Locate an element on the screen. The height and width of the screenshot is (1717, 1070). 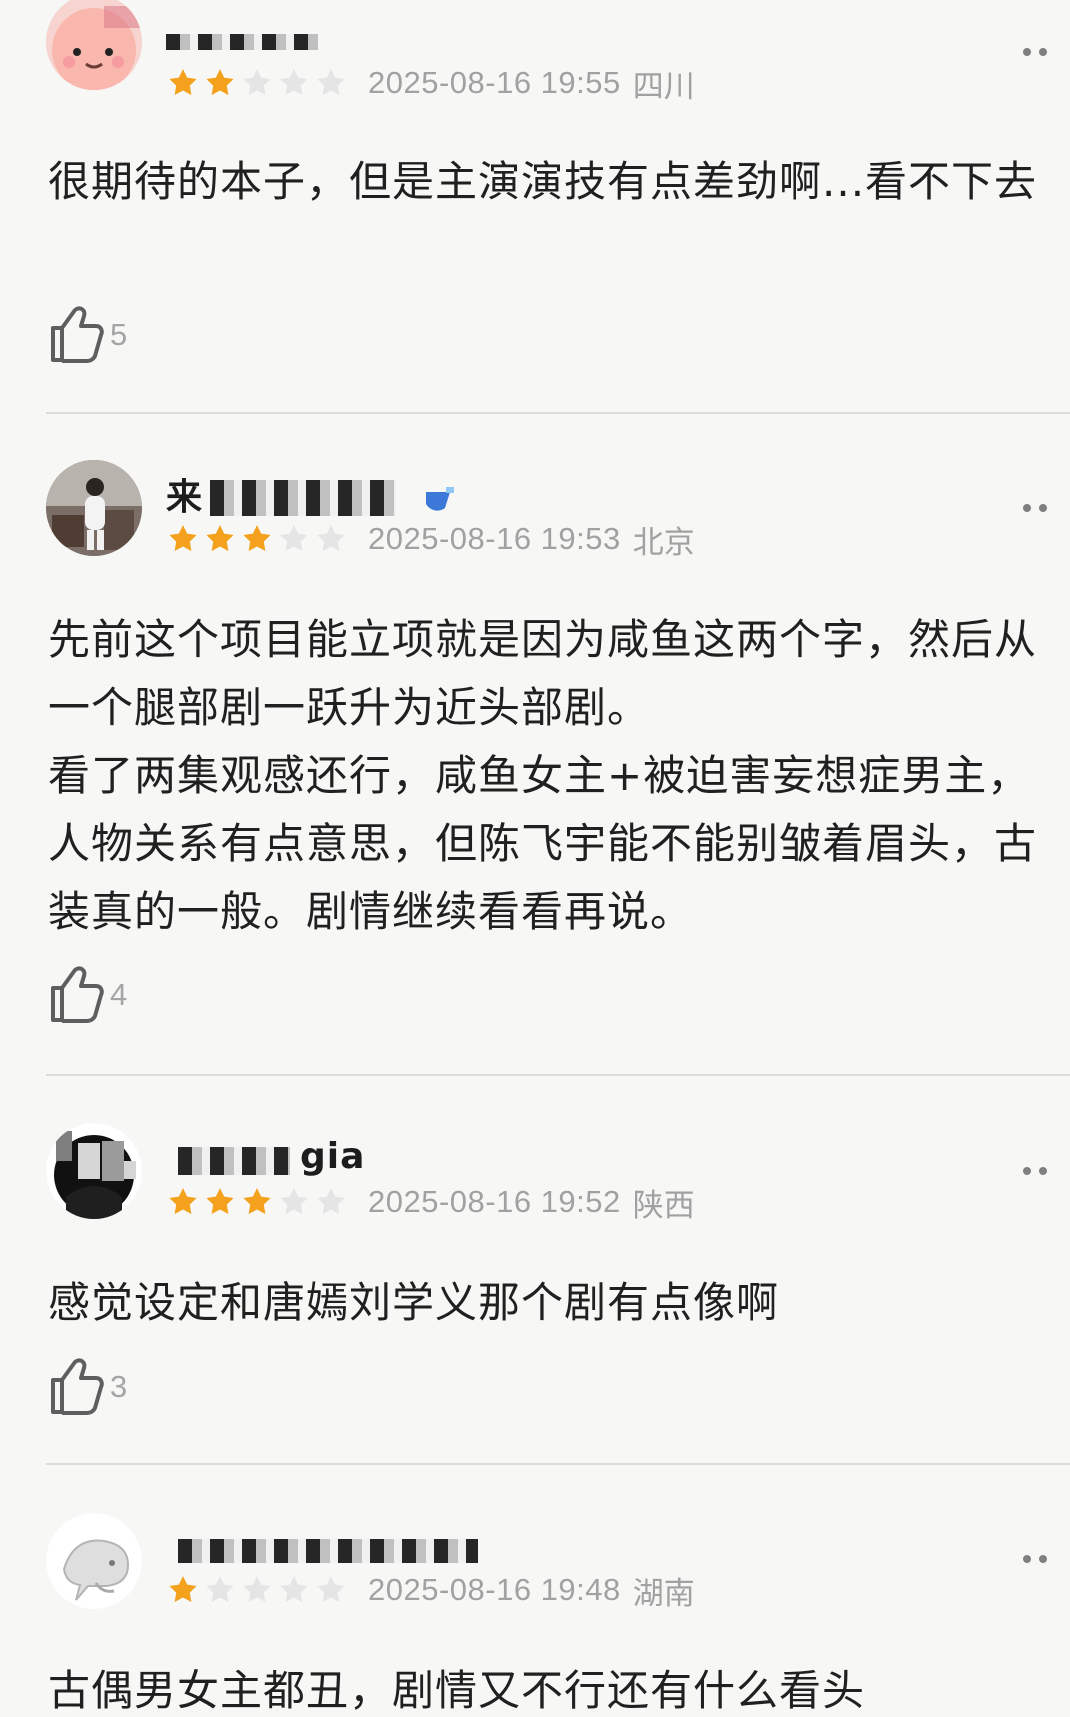
meta-row: 2025-08-16 19:55 四川 is located at coordinates (430, 84).